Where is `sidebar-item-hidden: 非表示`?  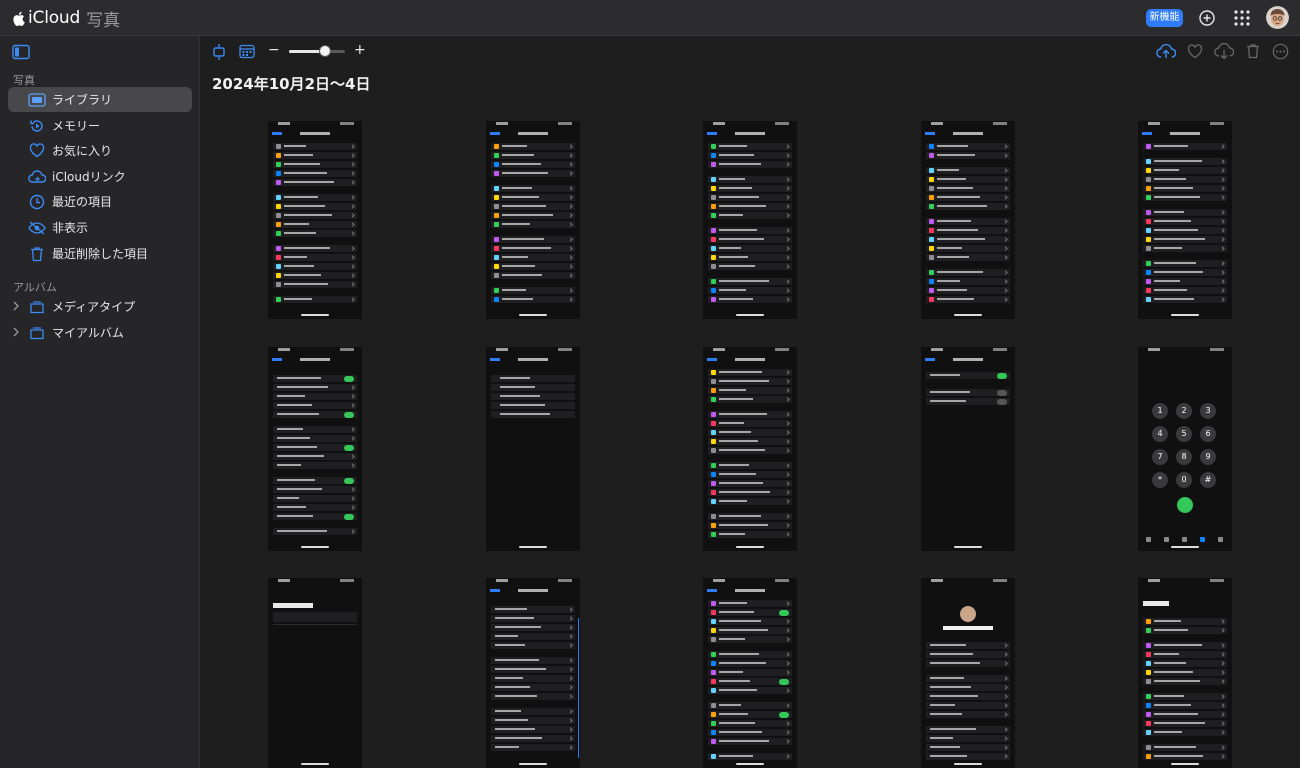
sidebar-item-hidden: 非表示 is located at coordinates (100, 227).